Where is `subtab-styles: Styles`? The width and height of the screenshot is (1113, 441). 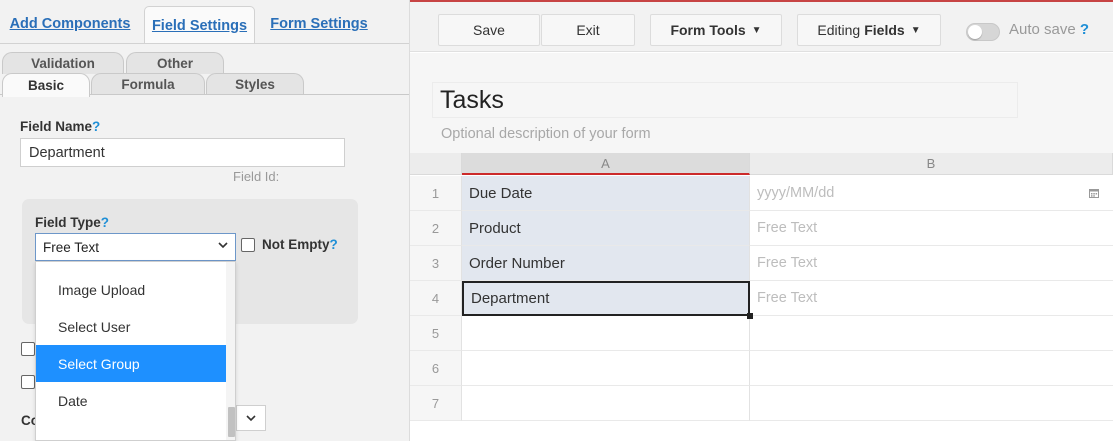
subtab-styles: Styles is located at coordinates (255, 84).